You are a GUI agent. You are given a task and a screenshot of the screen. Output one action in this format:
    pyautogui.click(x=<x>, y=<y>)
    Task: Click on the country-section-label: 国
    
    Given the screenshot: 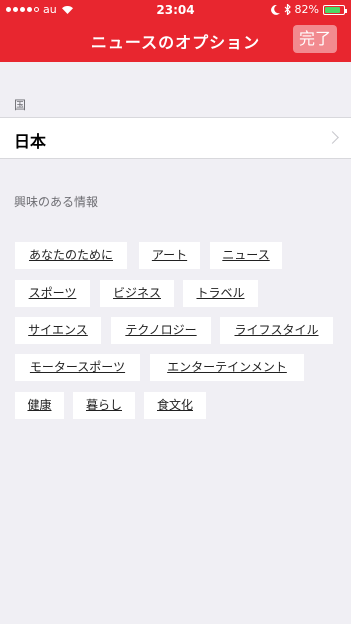 What is the action you would take?
    pyautogui.click(x=20, y=105)
    